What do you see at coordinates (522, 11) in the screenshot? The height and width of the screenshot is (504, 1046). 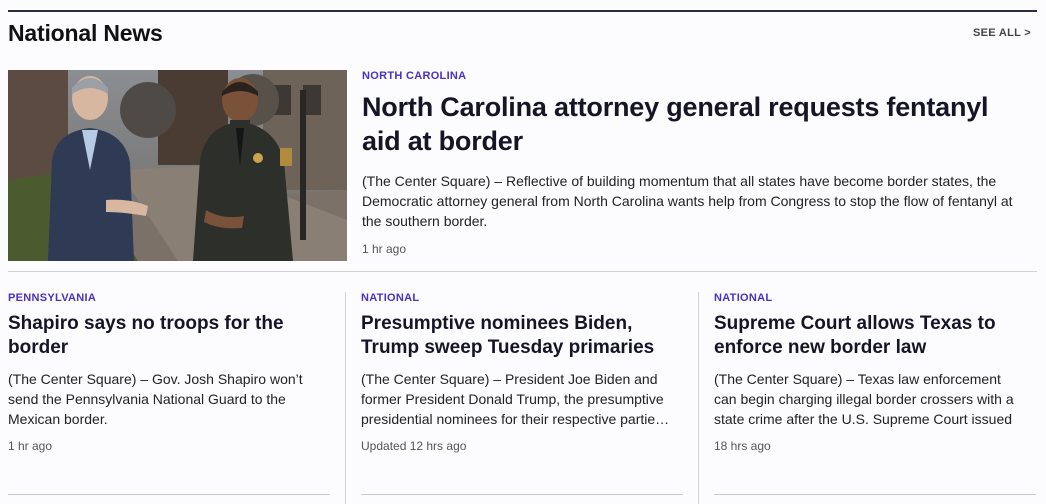 I see `section-top-rule` at bounding box center [522, 11].